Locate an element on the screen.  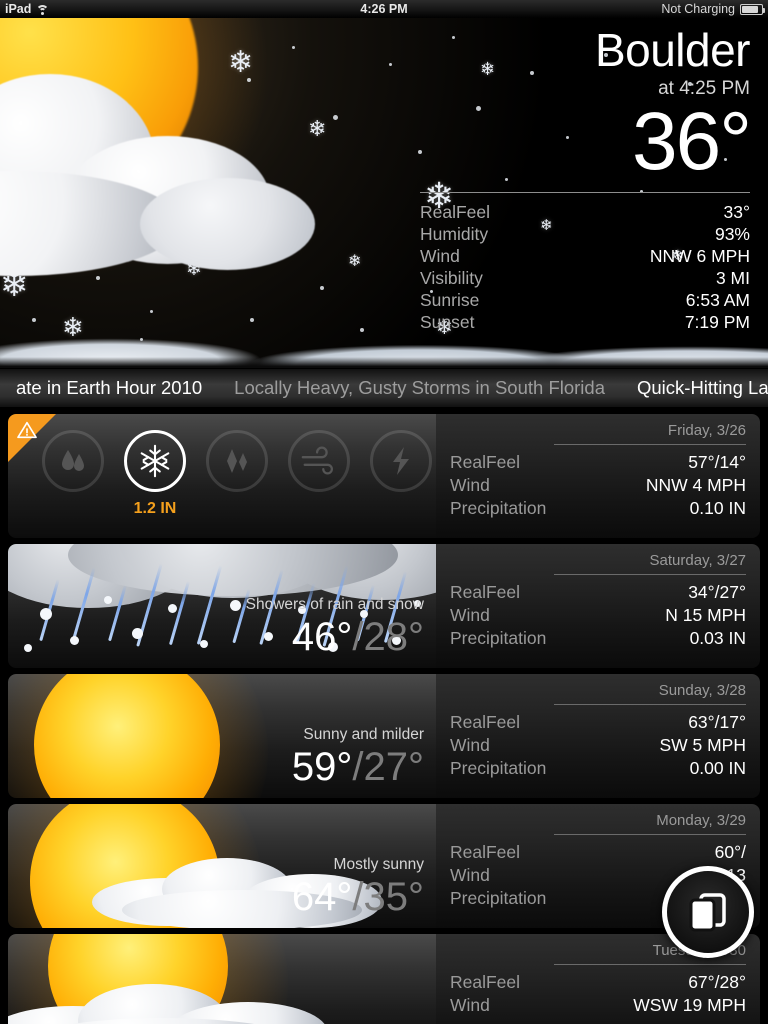
condition-summary-saturday: Showers of rain and snow 46°/28° is located at coordinates (335, 627).